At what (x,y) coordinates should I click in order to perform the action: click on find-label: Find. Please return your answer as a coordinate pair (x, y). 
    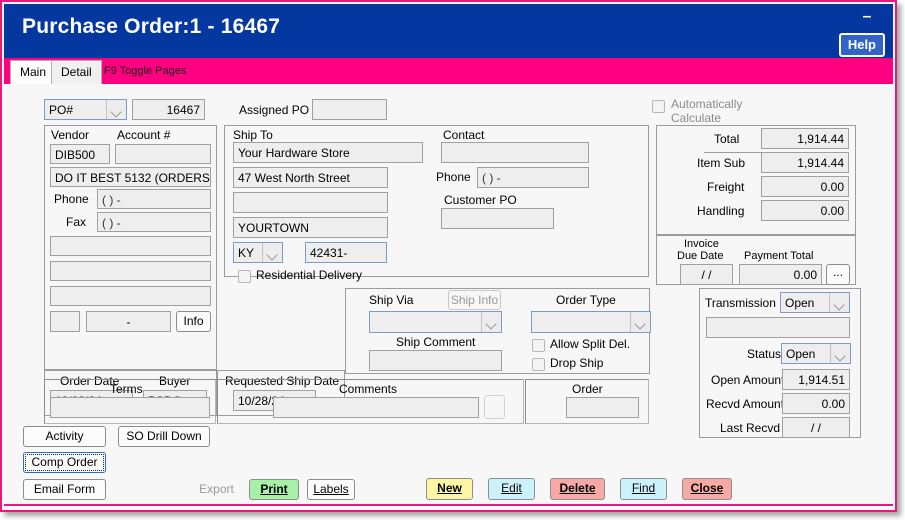
    Looking at the image, I should click on (643, 488).